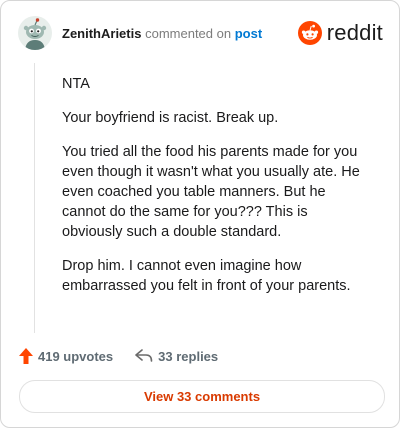  I want to click on comment-paragraph: NTA, so click(76, 84).